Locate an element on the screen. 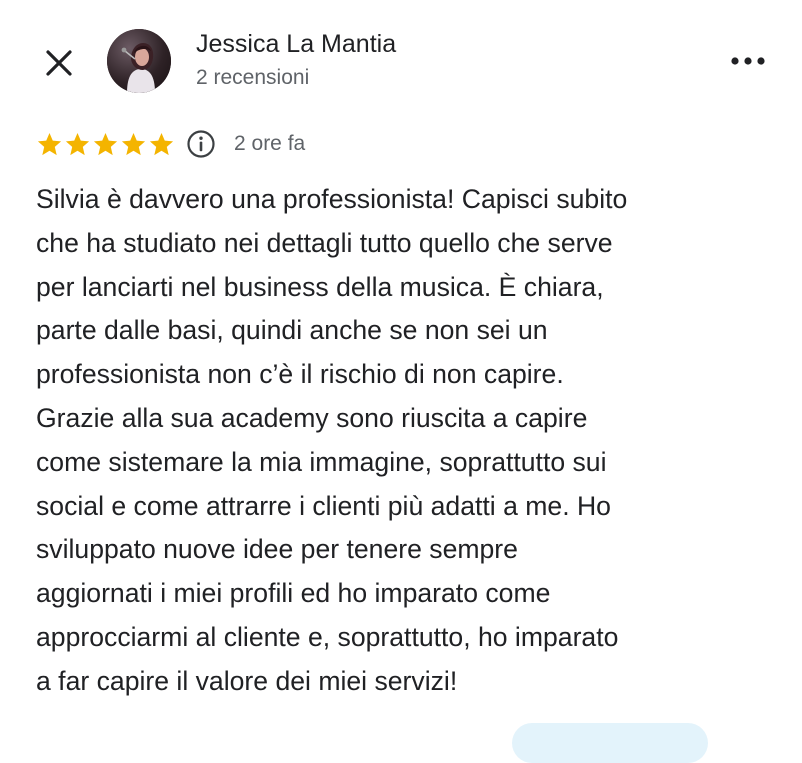  star-rating is located at coordinates (105, 144).